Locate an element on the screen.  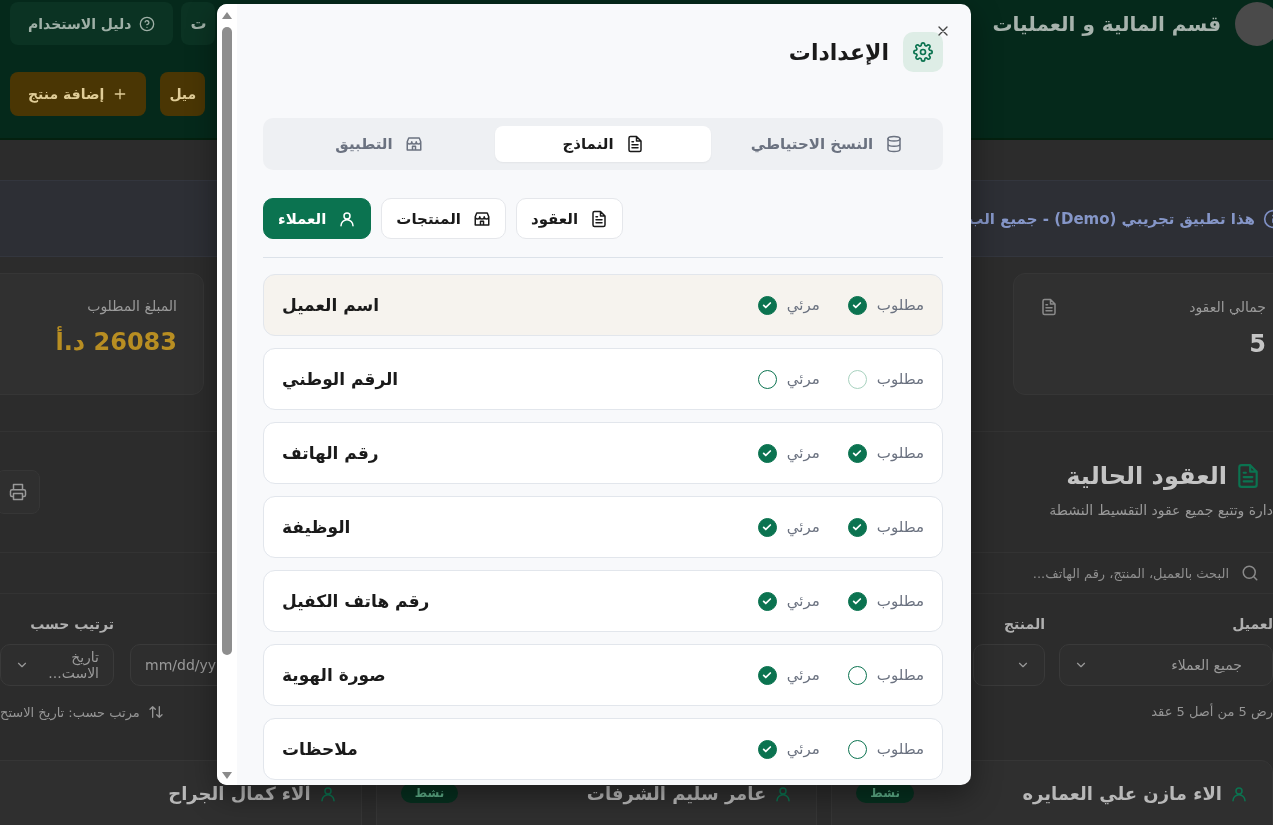
tab: النماذج is located at coordinates (603, 144).